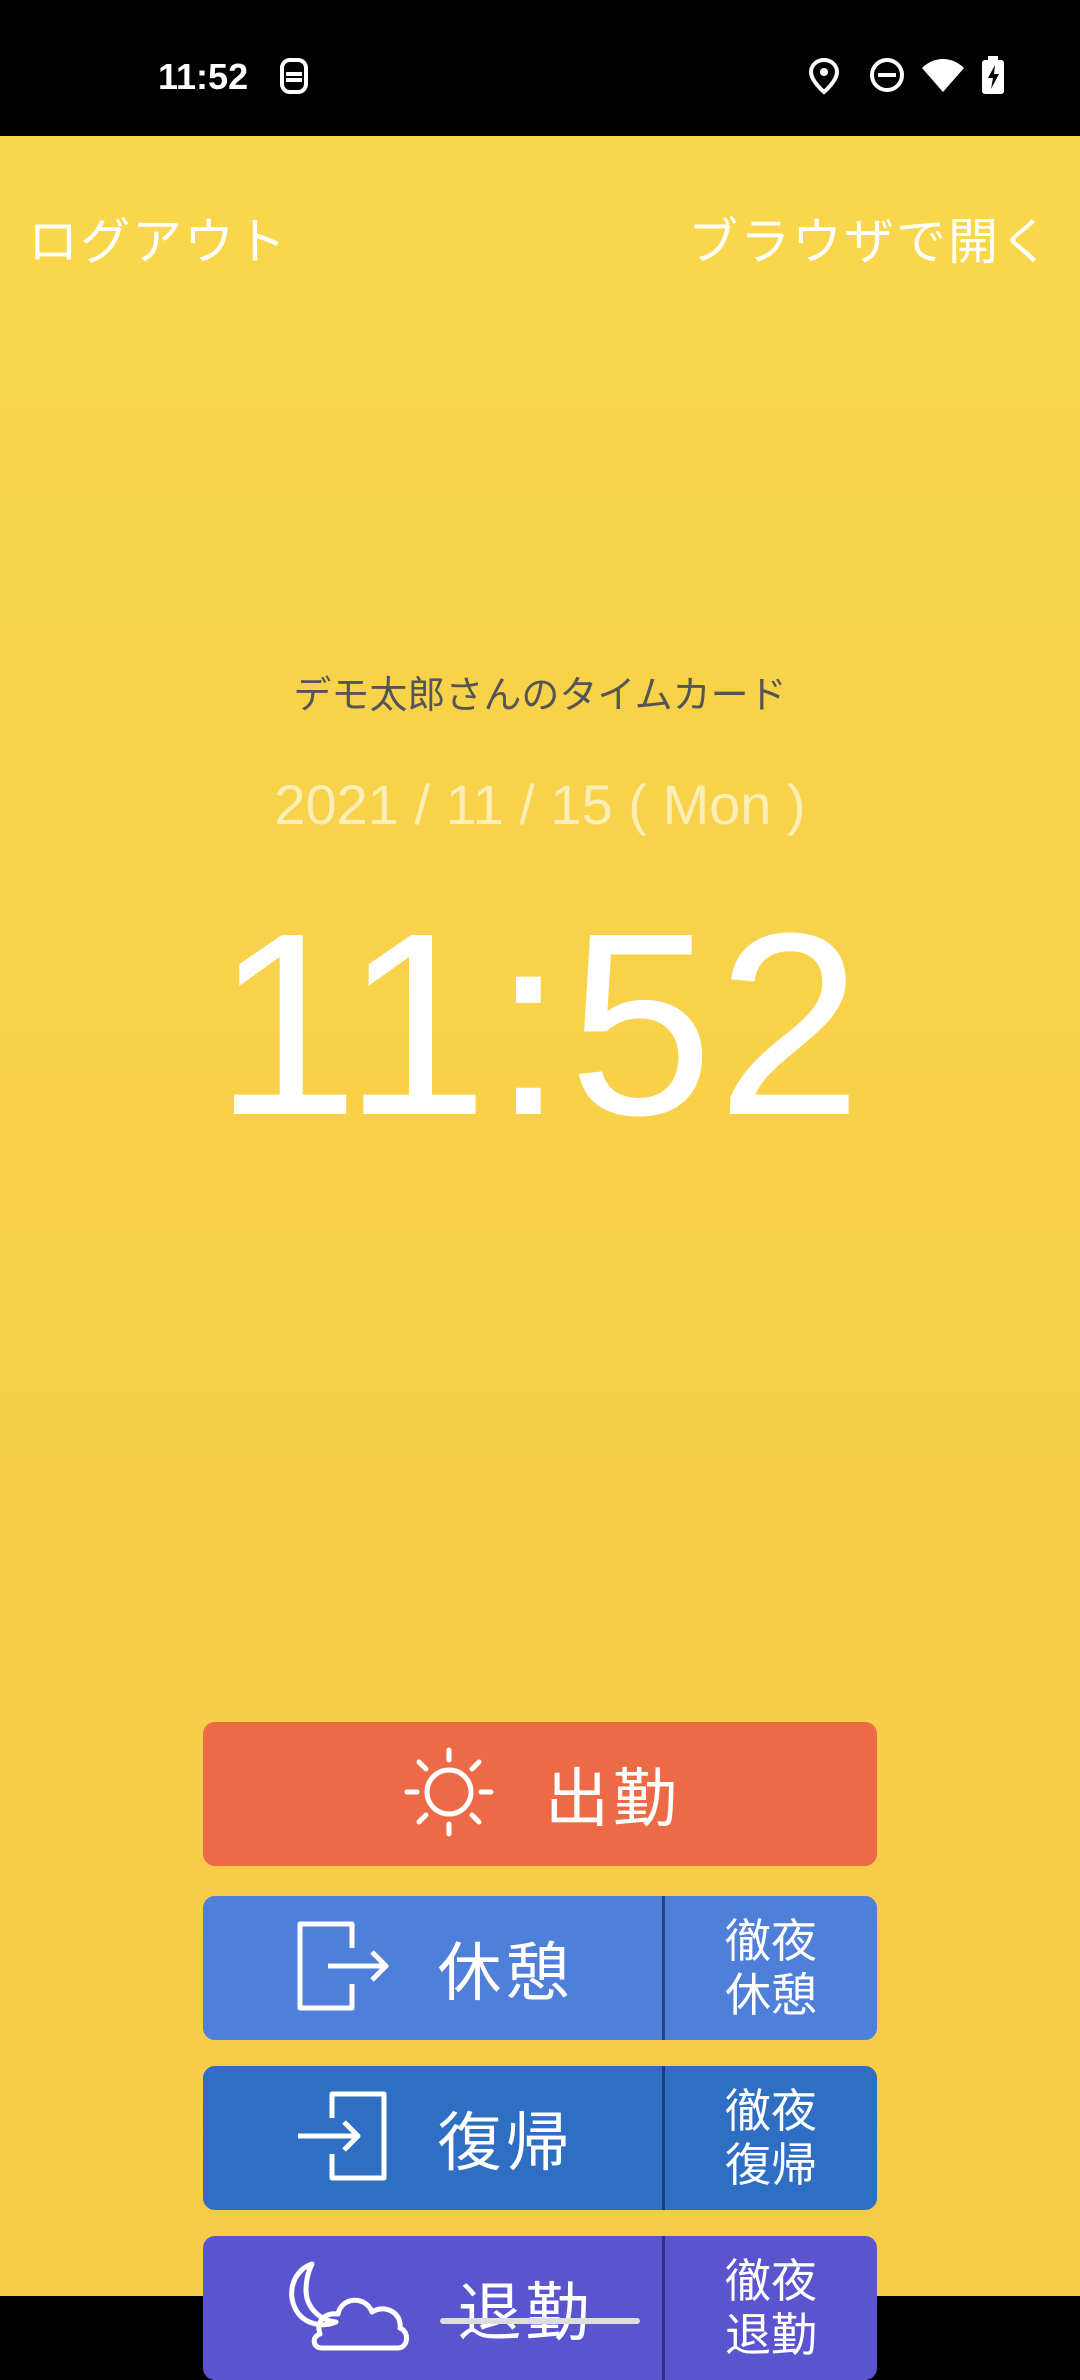 The width and height of the screenshot is (1080, 2380). I want to click on return-button-group: 復帰 徹夜 復帰, so click(540, 2138).